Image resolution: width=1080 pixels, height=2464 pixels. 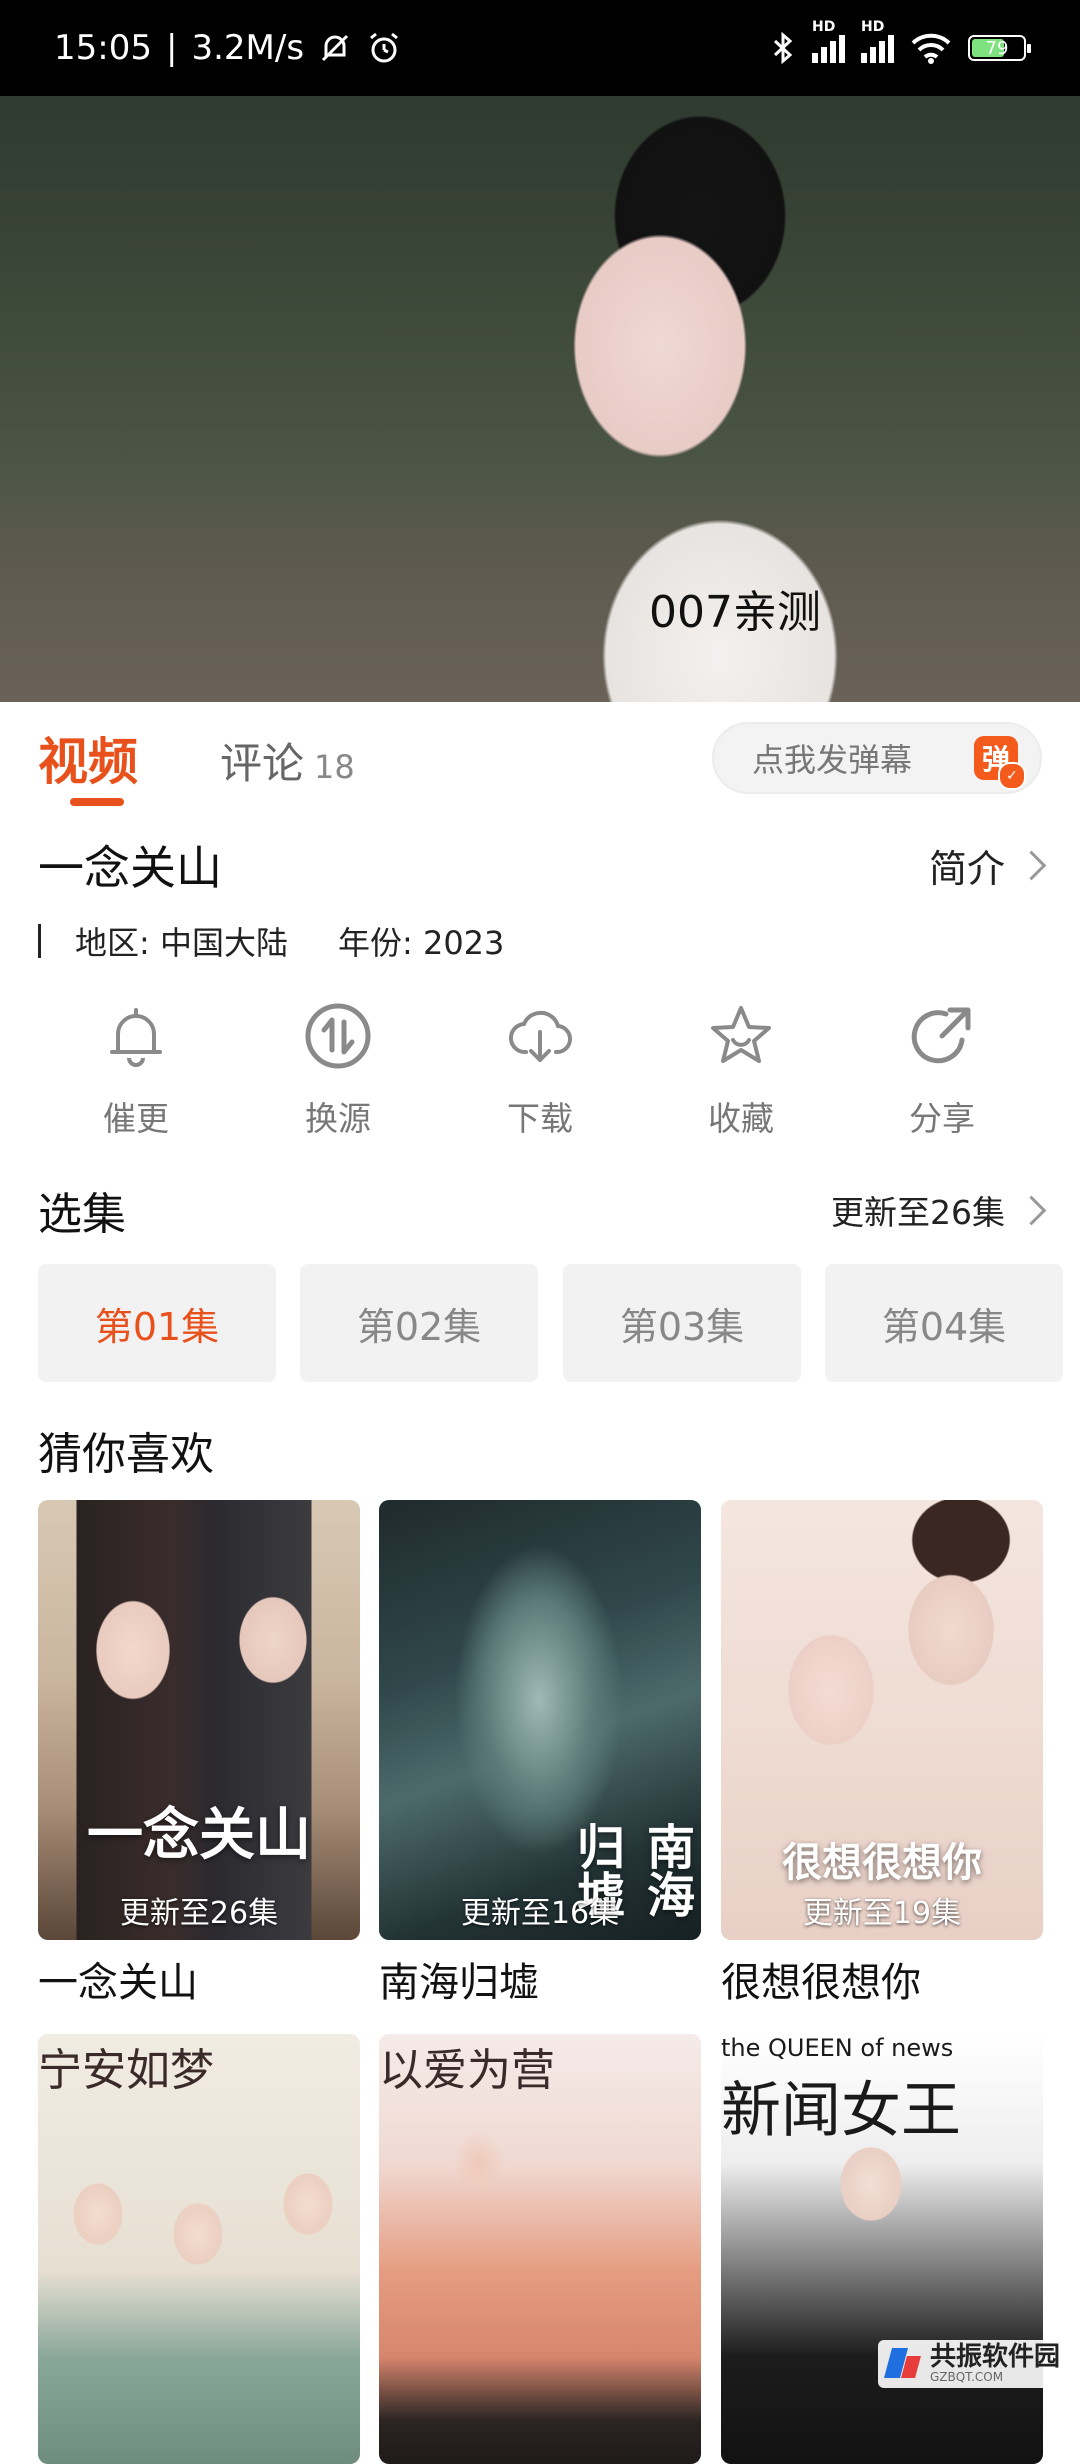 What do you see at coordinates (832, 760) in the screenshot?
I see `danmu-placeholder: 点我发弹幕` at bounding box center [832, 760].